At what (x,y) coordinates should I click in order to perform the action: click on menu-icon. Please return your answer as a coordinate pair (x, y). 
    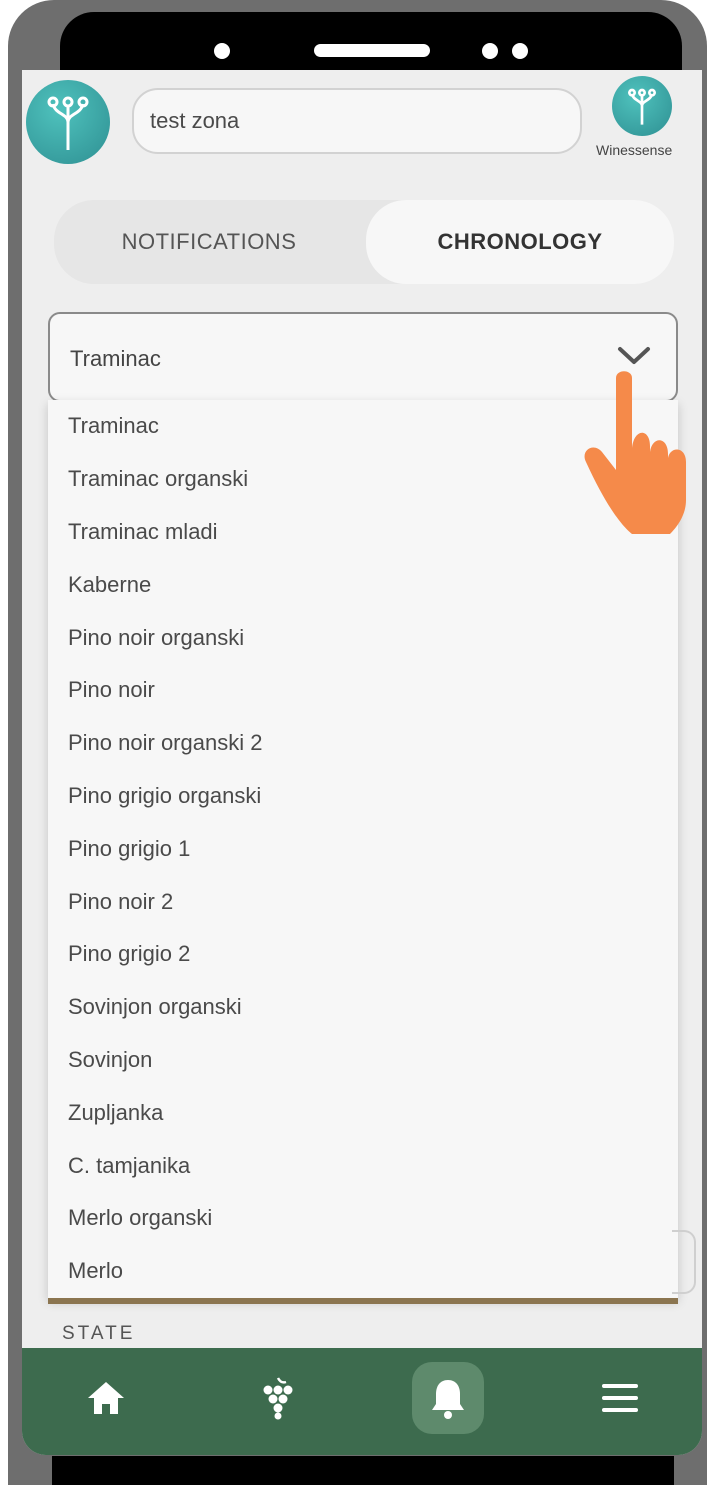
    Looking at the image, I should click on (620, 1398).